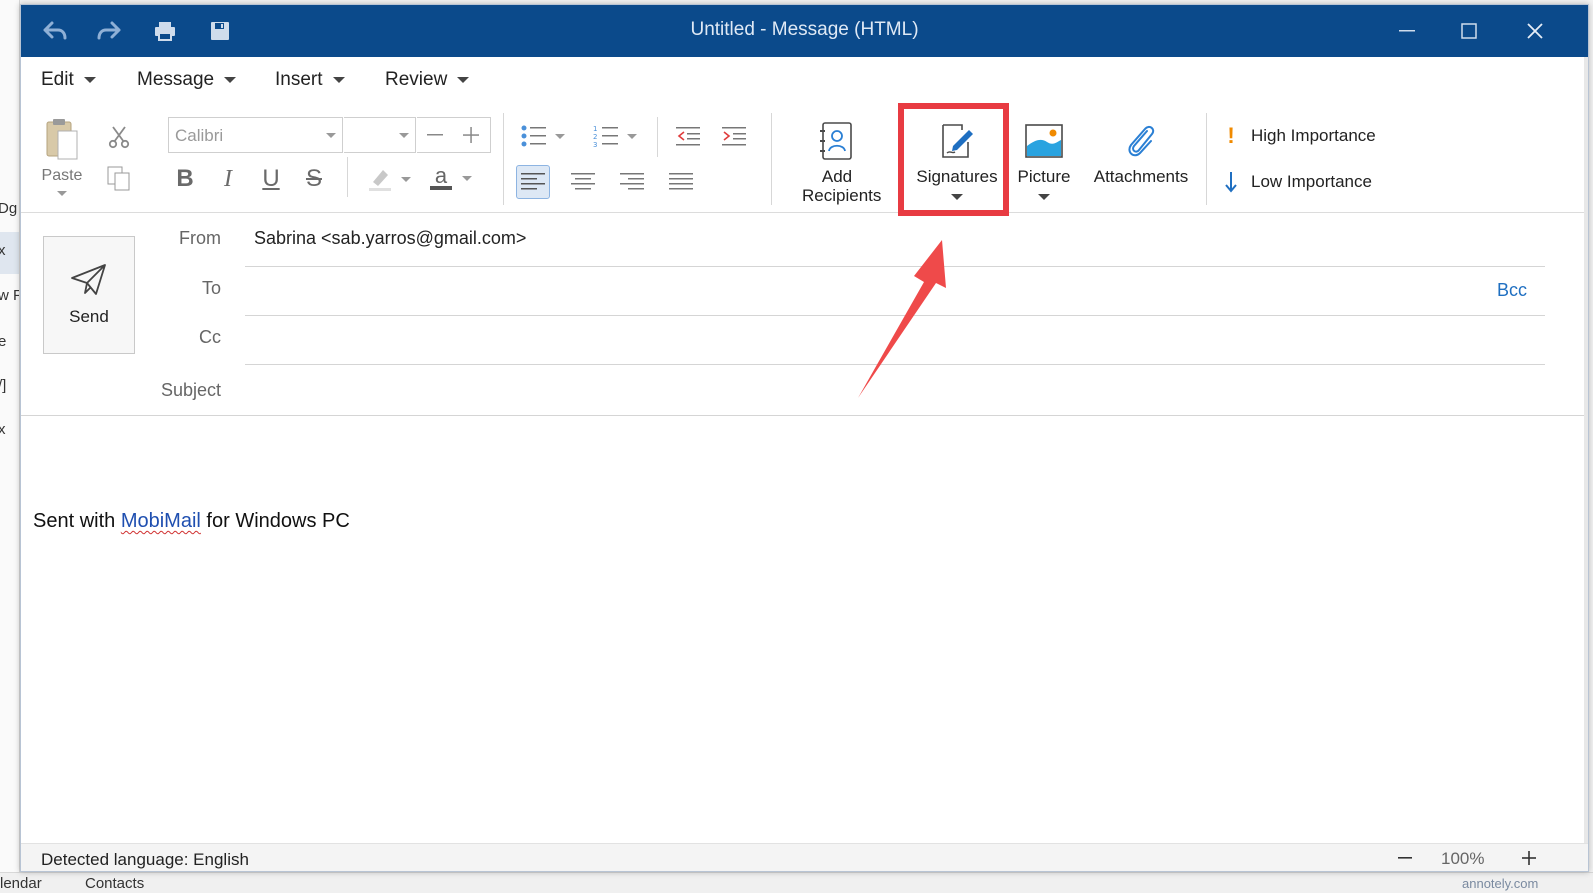 Image resolution: width=1593 pixels, height=893 pixels. I want to click on font-size-select, so click(380, 135).